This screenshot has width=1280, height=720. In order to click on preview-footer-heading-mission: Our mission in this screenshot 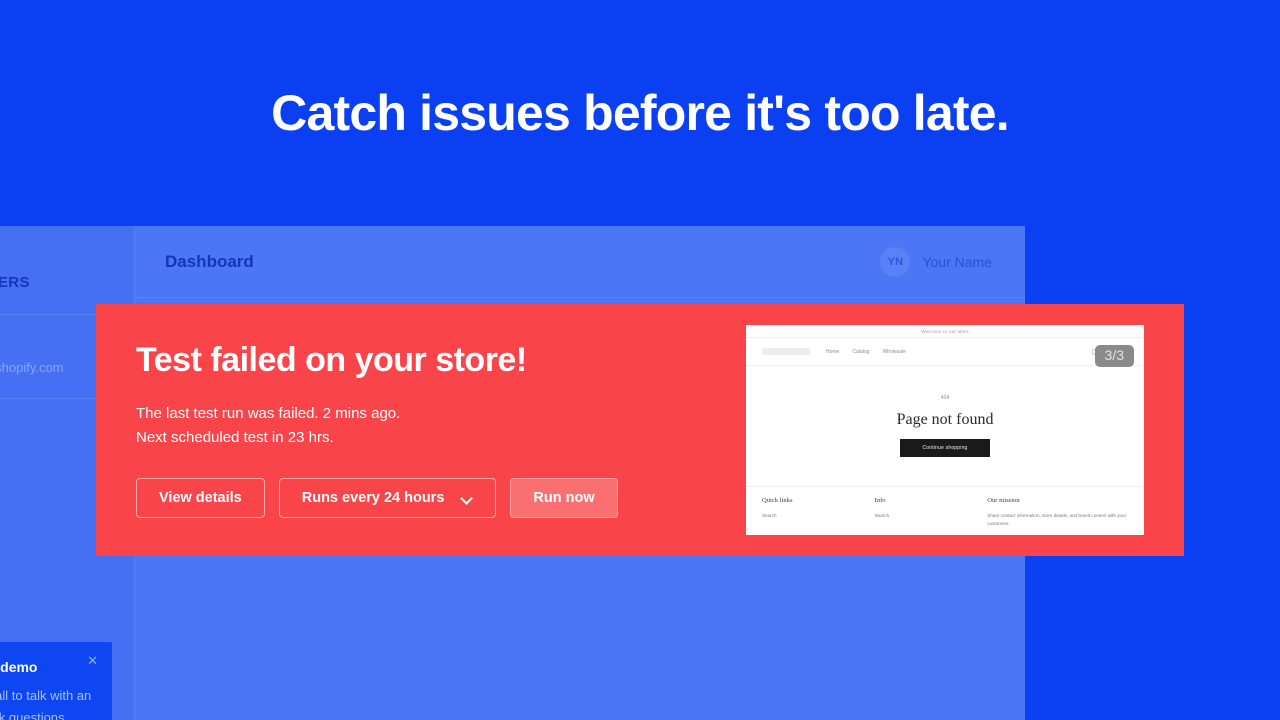, I will do `click(1003, 500)`.